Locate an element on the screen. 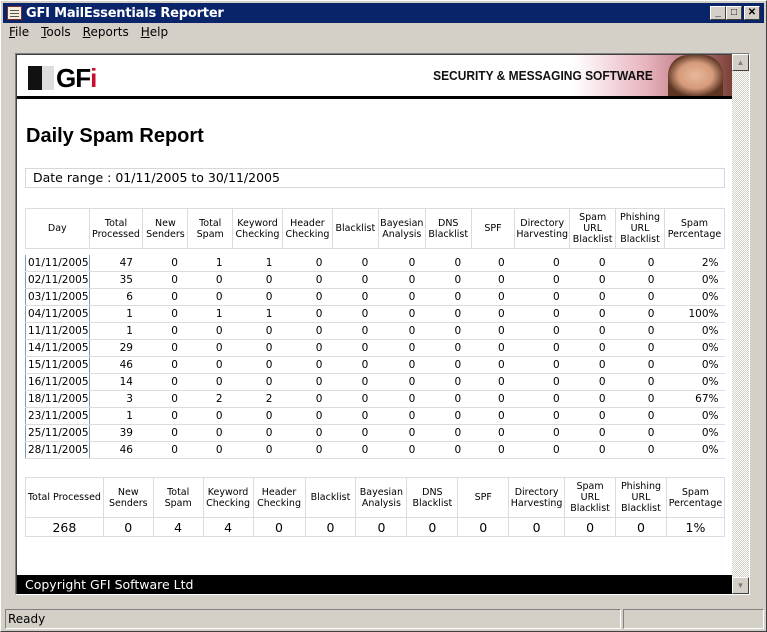  window-controls: _ □ ✕ is located at coordinates (735, 13).